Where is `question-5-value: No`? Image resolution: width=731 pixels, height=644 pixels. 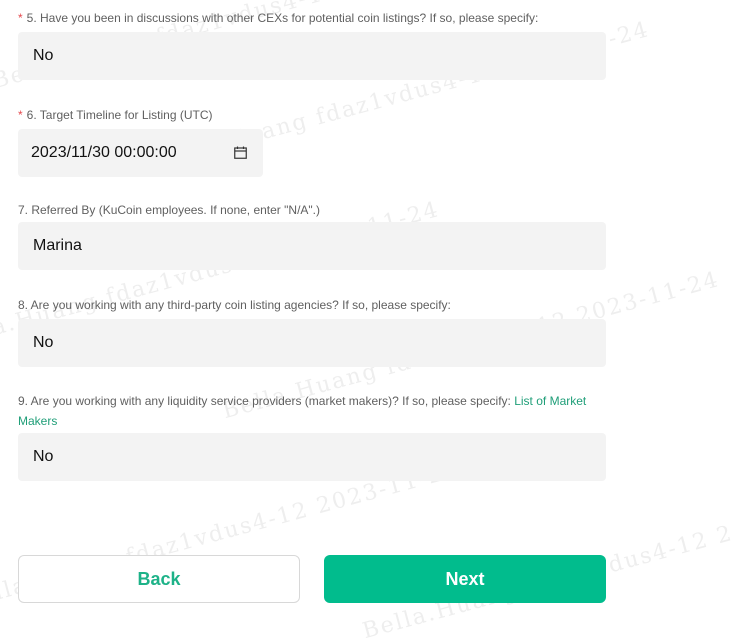 question-5-value: No is located at coordinates (43, 55).